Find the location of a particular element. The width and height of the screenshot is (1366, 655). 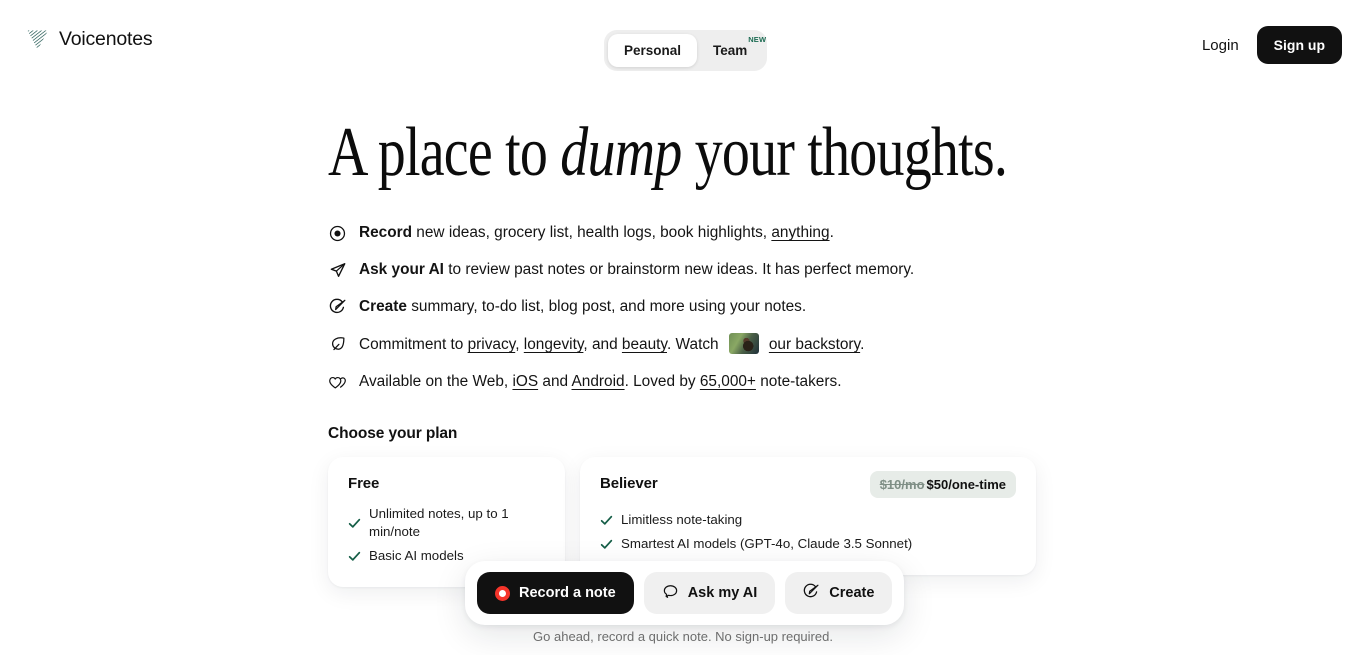

price-original: $10/mo is located at coordinates (902, 484).